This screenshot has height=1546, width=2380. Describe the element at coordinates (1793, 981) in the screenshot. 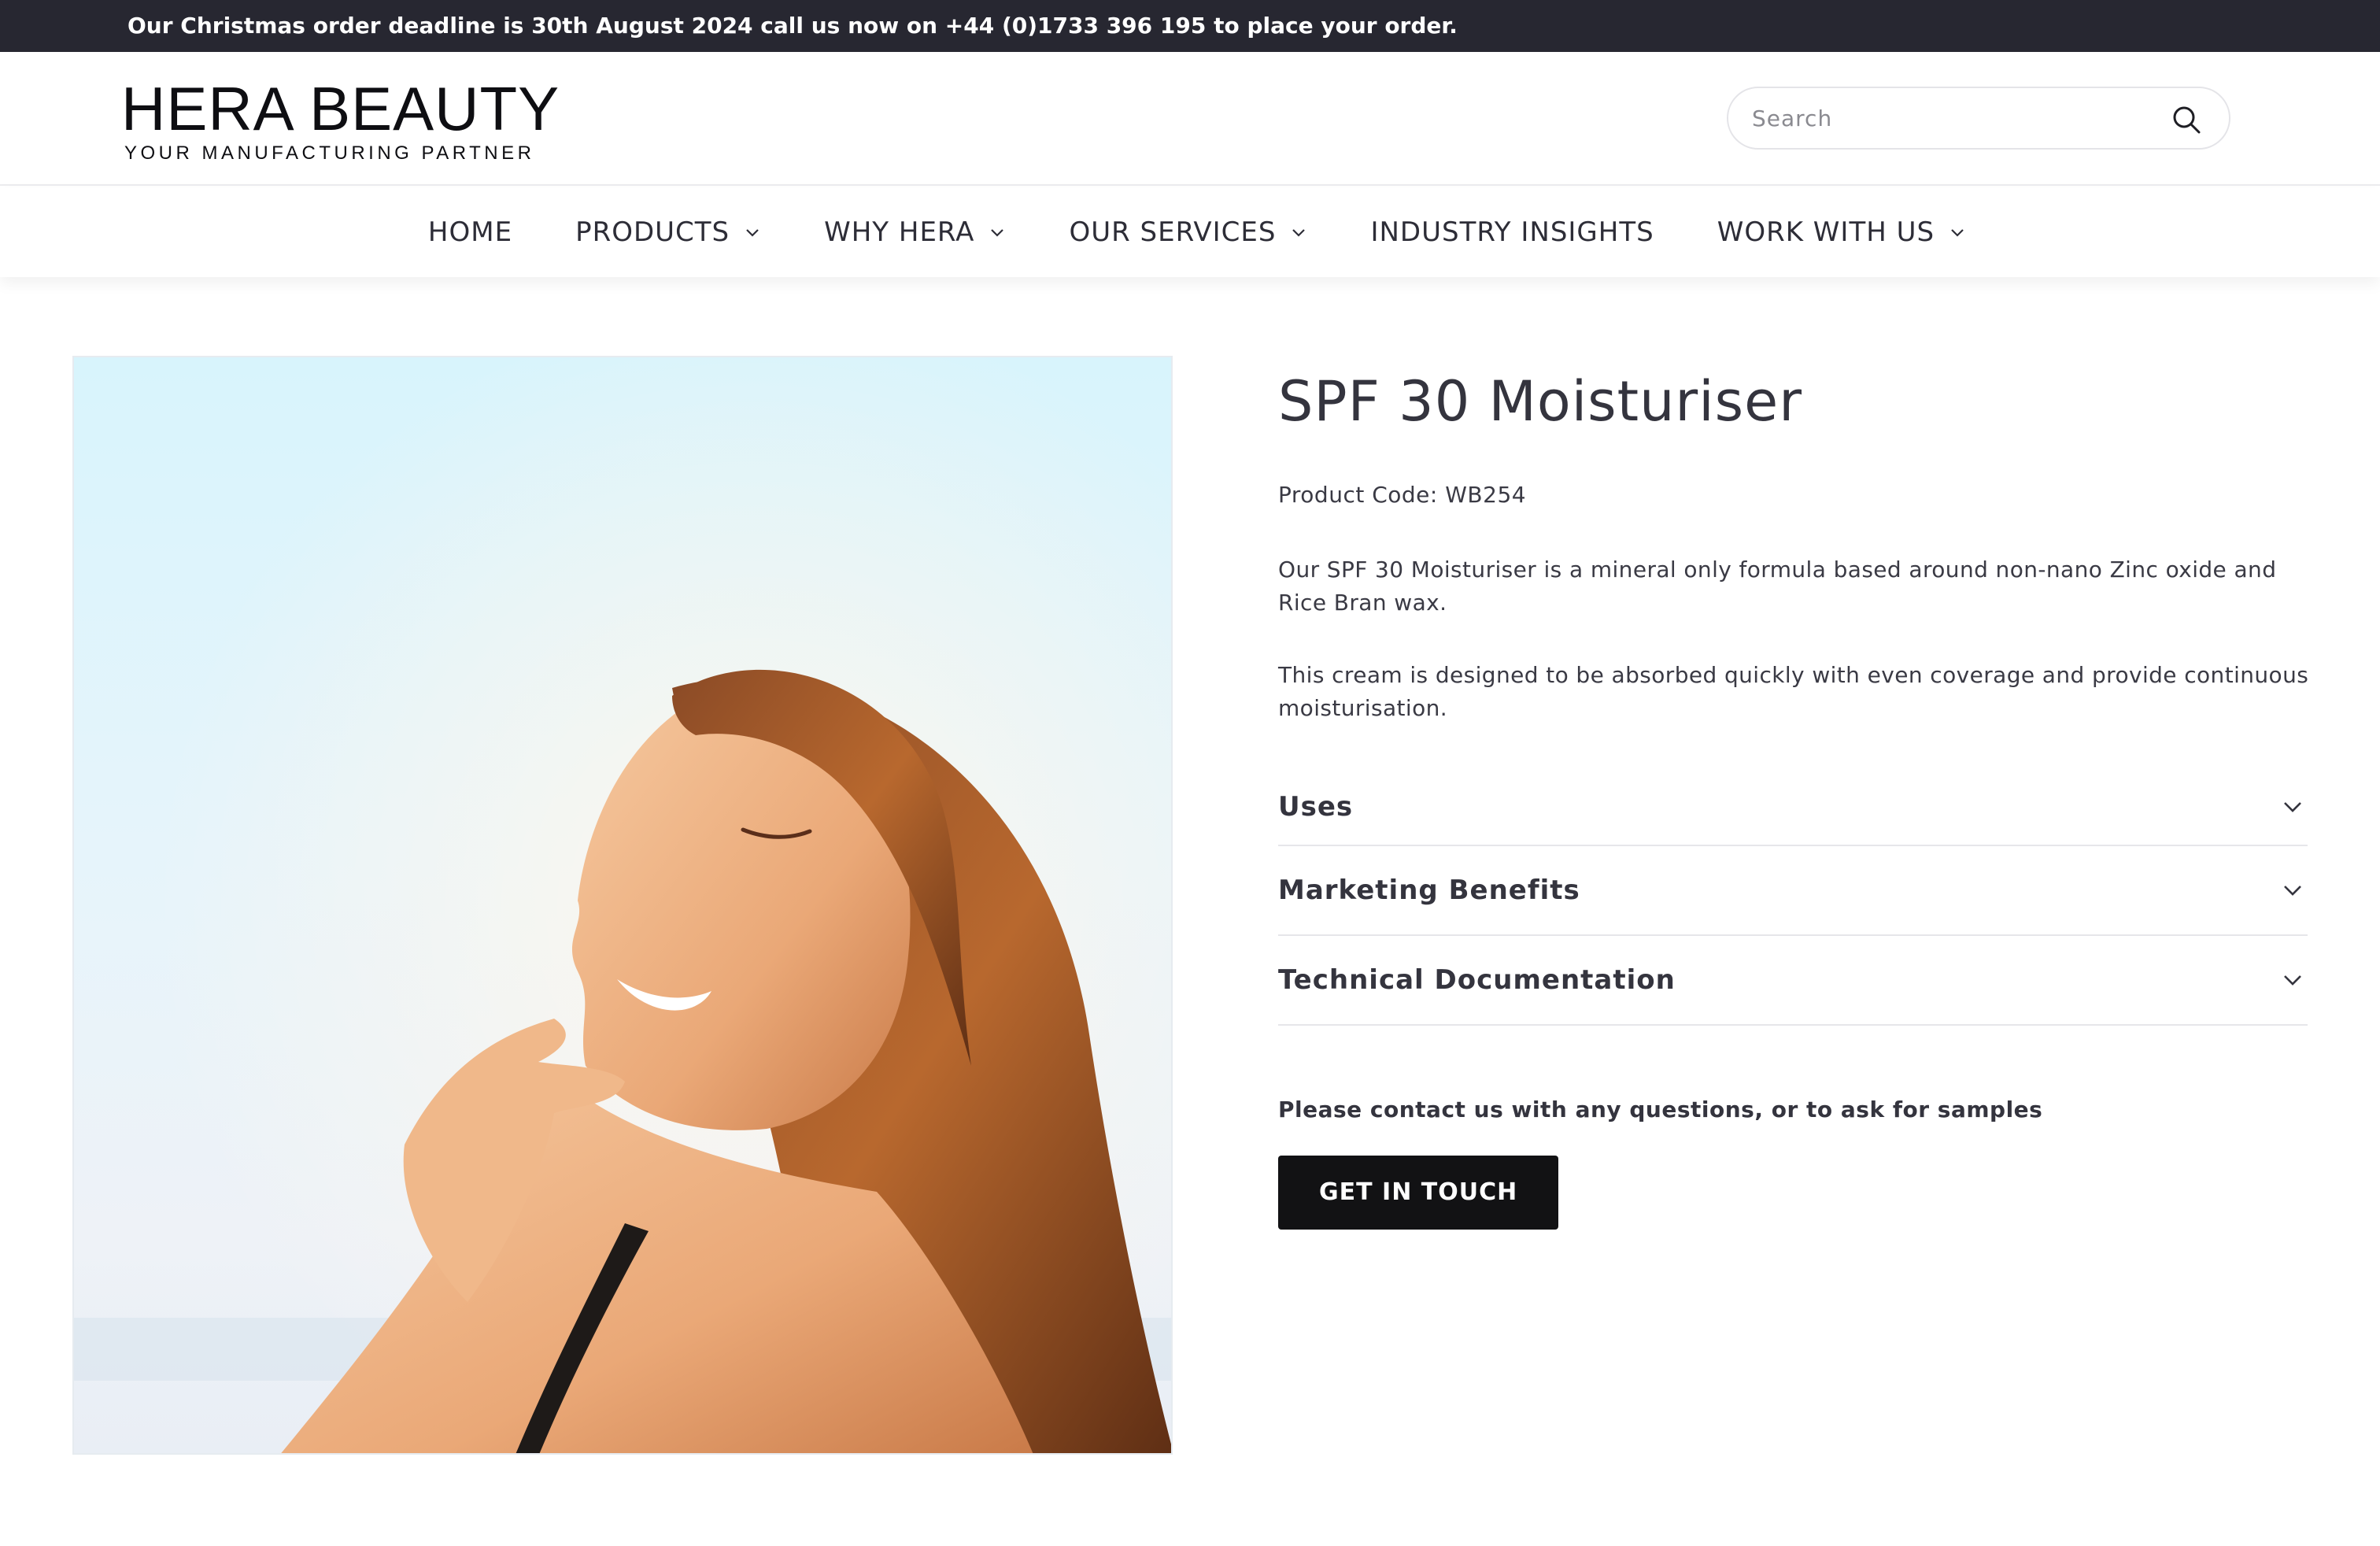

I see `accordion-technical-documentation: Technical Documentation` at that location.